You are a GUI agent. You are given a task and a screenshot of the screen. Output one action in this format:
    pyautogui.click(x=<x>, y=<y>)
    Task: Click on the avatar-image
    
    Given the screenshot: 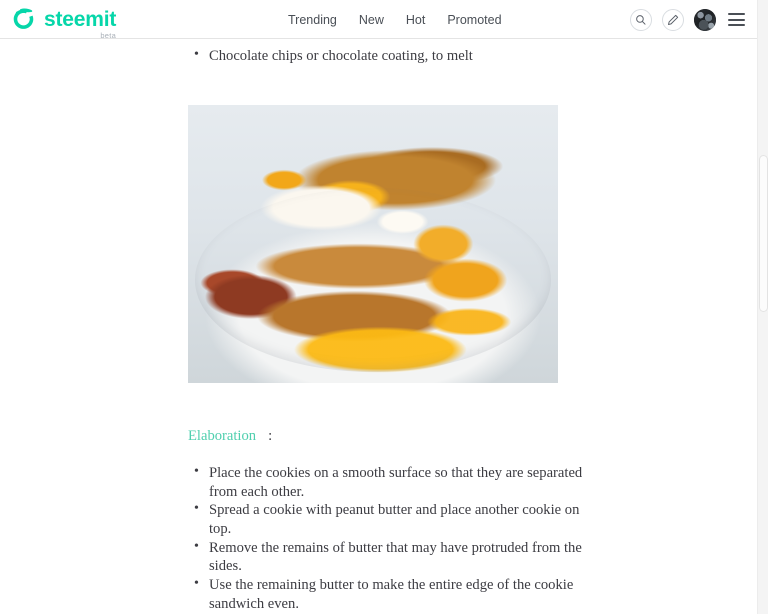 What is the action you would take?
    pyautogui.click(x=705, y=19)
    